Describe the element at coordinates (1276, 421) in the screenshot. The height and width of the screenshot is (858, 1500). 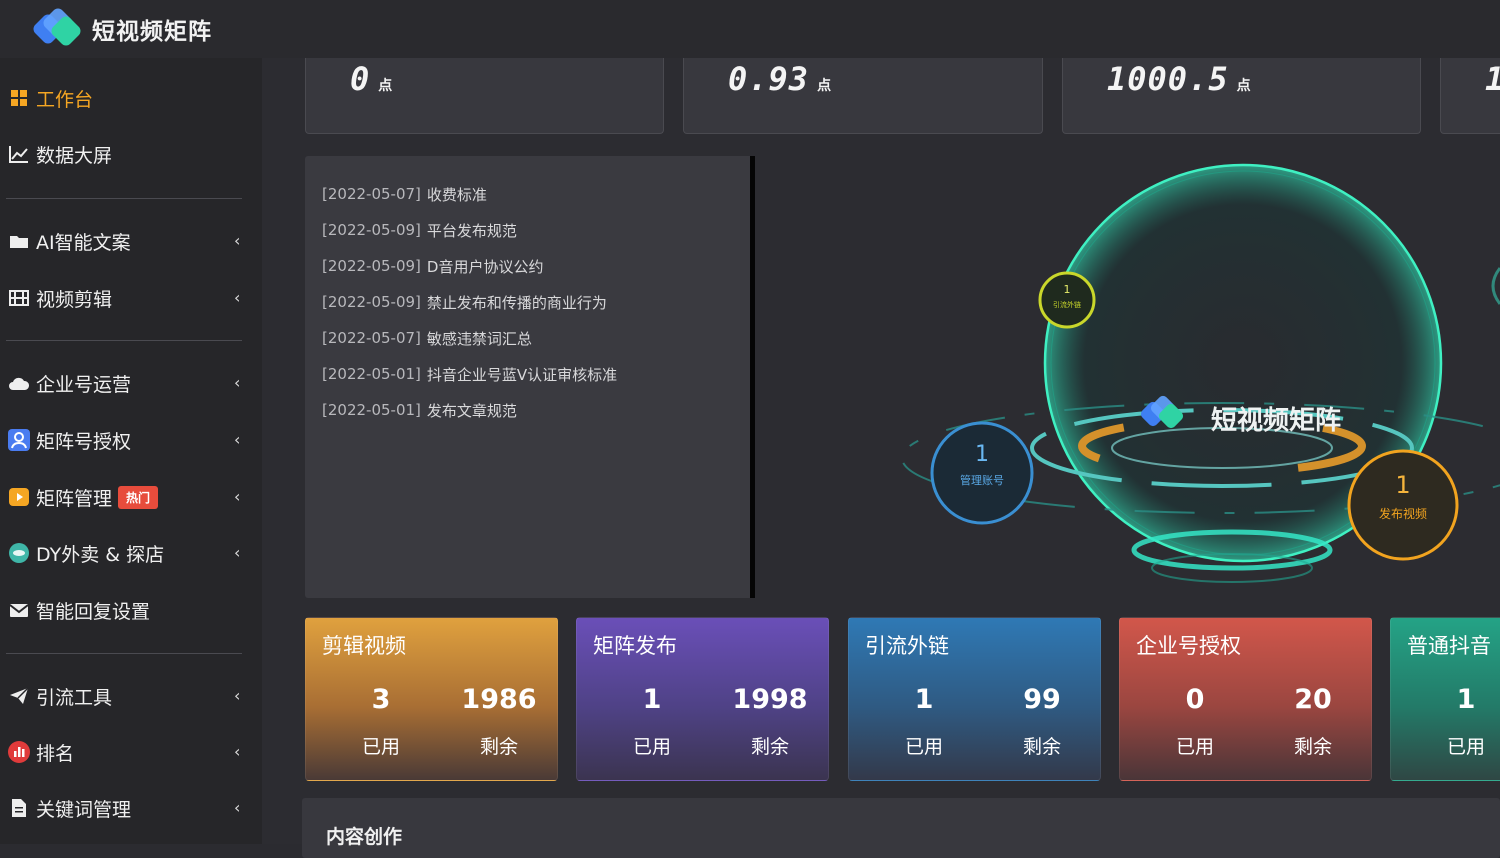
I see `brand-title: 短视频矩阵` at that location.